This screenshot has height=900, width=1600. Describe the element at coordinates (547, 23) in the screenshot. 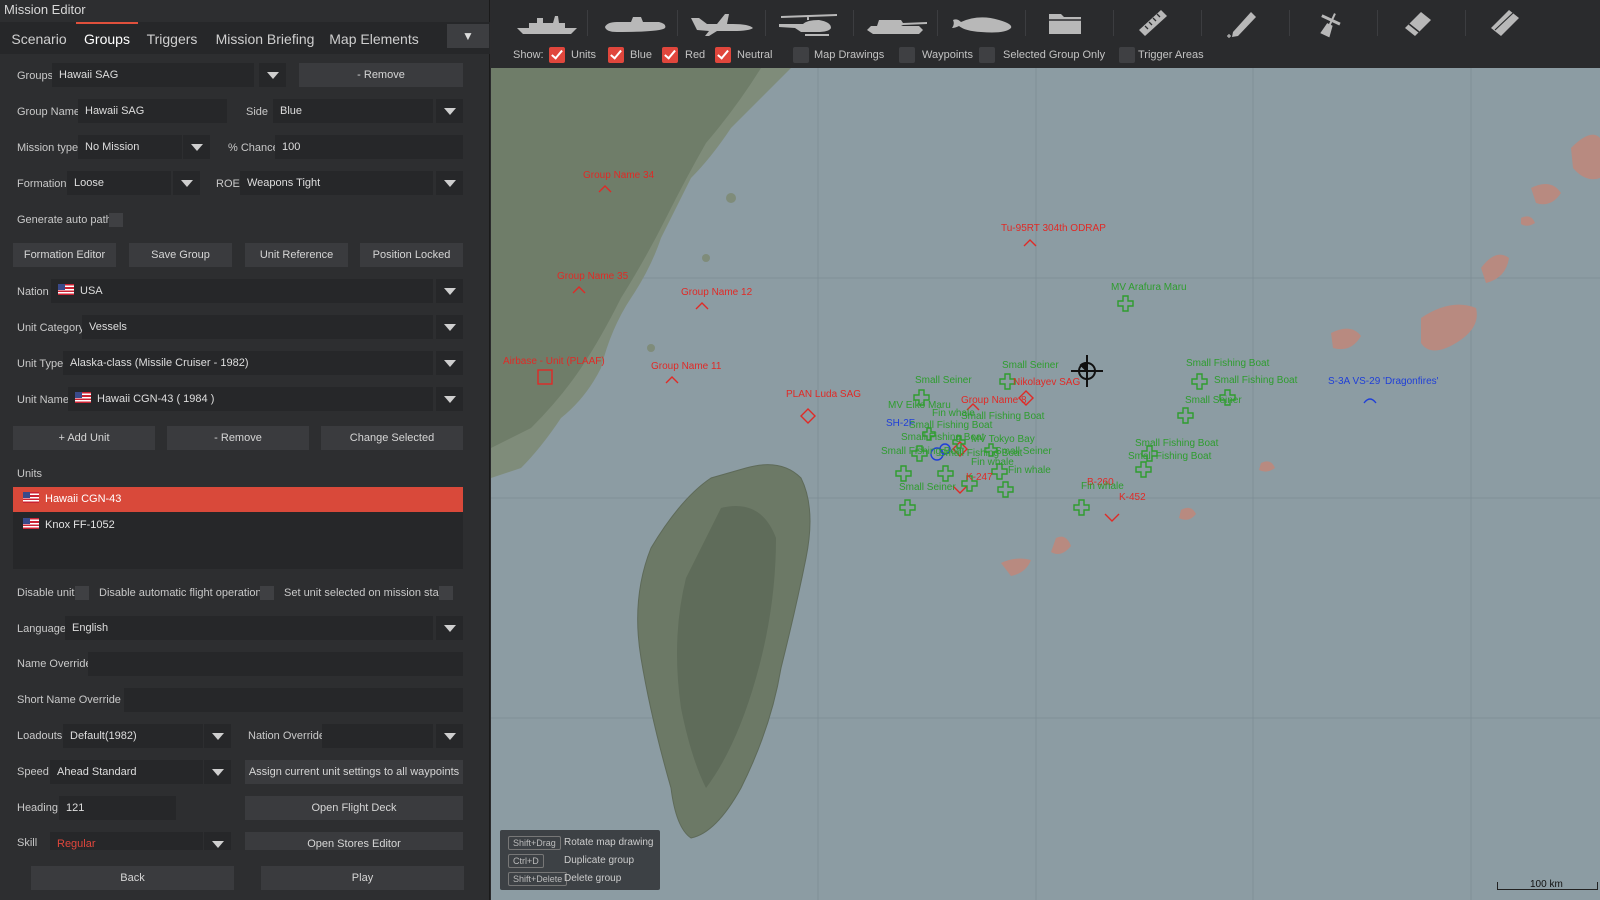

I see `ship-icon` at that location.